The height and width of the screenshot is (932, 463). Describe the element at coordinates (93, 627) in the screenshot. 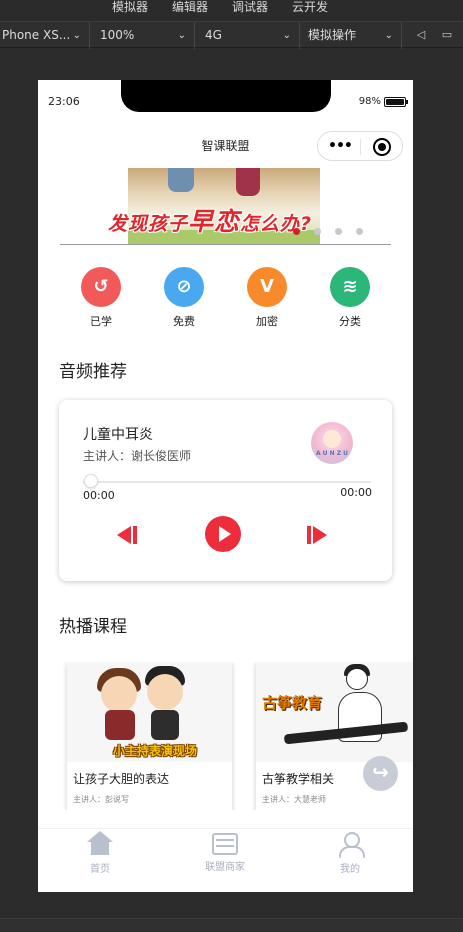

I see `hot-section-title: 热播课程` at that location.